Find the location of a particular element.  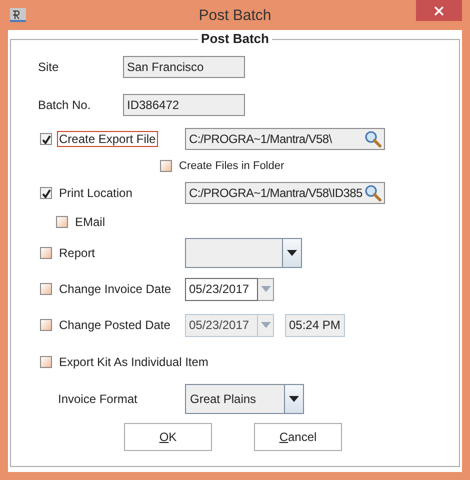

text-field: San Francisco is located at coordinates (184, 67).